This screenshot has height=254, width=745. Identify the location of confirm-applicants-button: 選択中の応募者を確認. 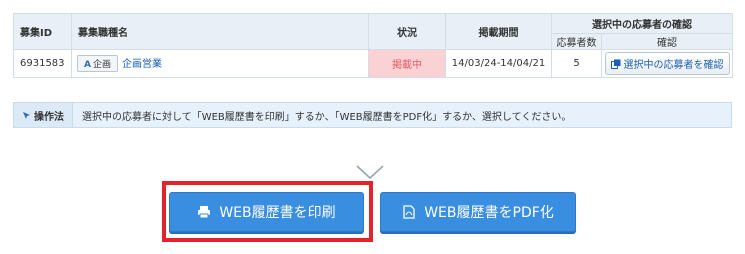
(667, 63).